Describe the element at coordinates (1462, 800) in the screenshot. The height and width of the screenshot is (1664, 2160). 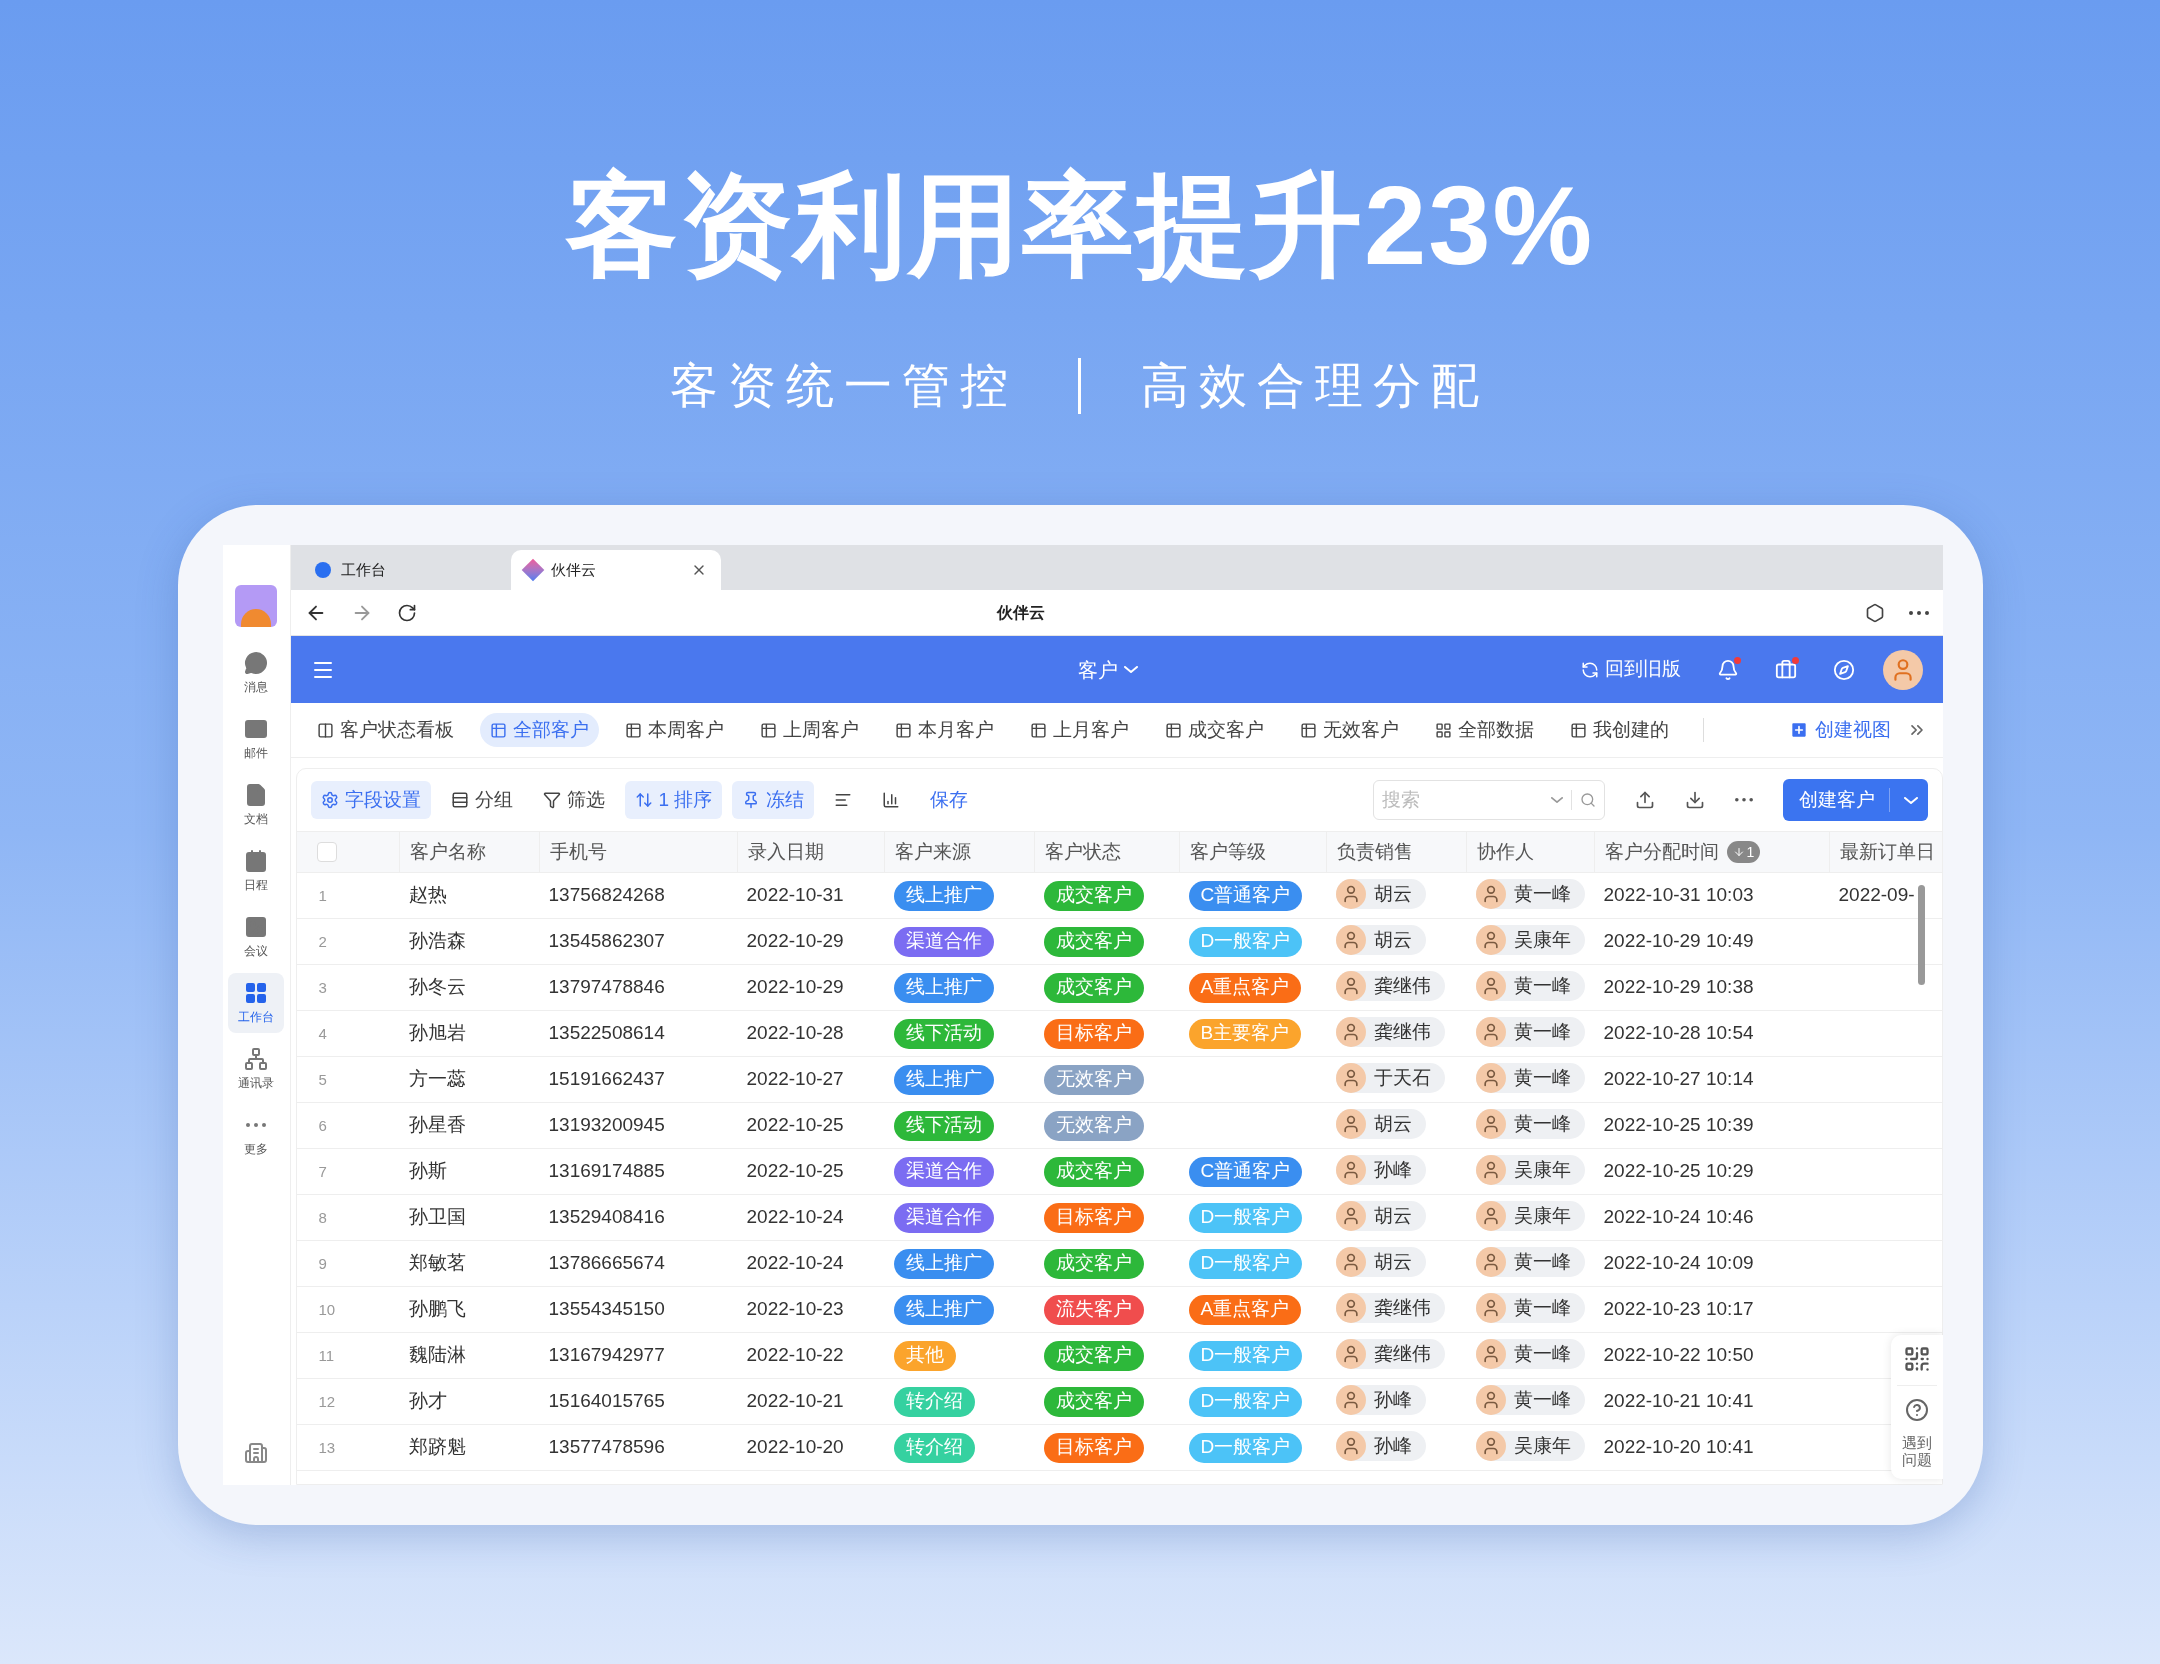
I see `search-field: 搜索` at that location.